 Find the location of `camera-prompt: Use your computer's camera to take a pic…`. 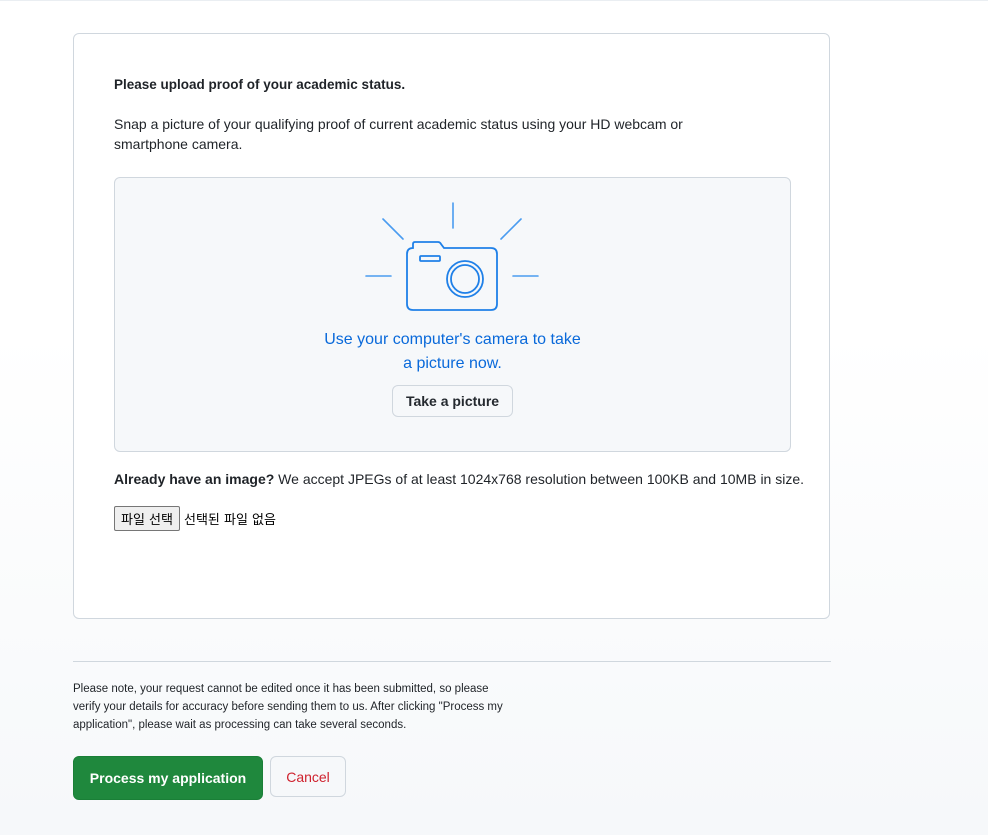

camera-prompt: Use your computer's camera to take a pic… is located at coordinates (452, 352).